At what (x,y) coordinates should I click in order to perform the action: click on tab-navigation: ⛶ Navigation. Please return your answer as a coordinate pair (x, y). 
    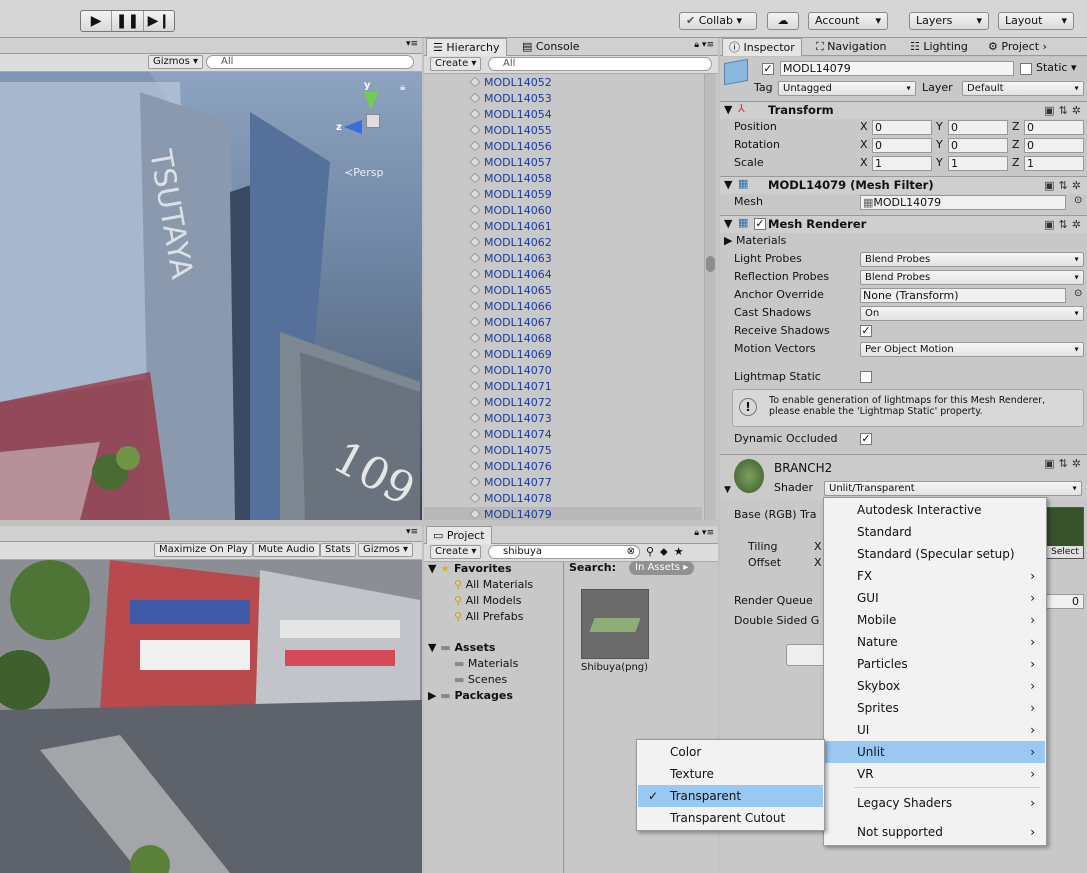
    Looking at the image, I should click on (851, 47).